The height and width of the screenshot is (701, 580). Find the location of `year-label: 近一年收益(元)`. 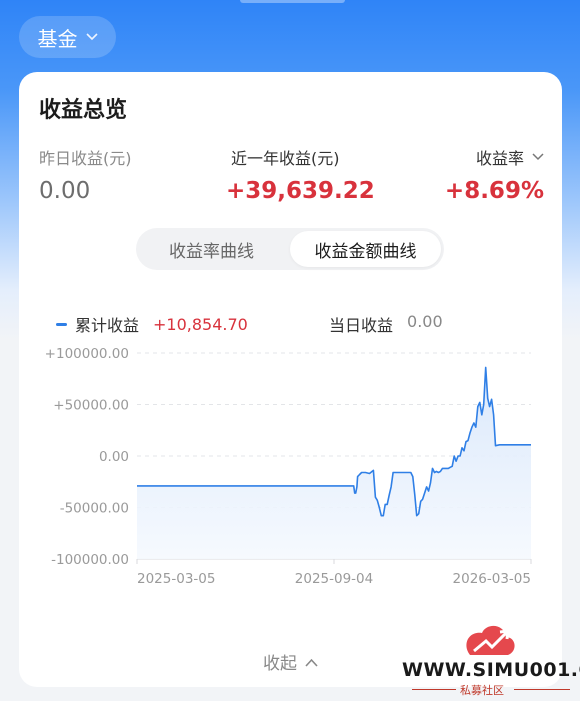

year-label: 近一年收益(元) is located at coordinates (285, 158).